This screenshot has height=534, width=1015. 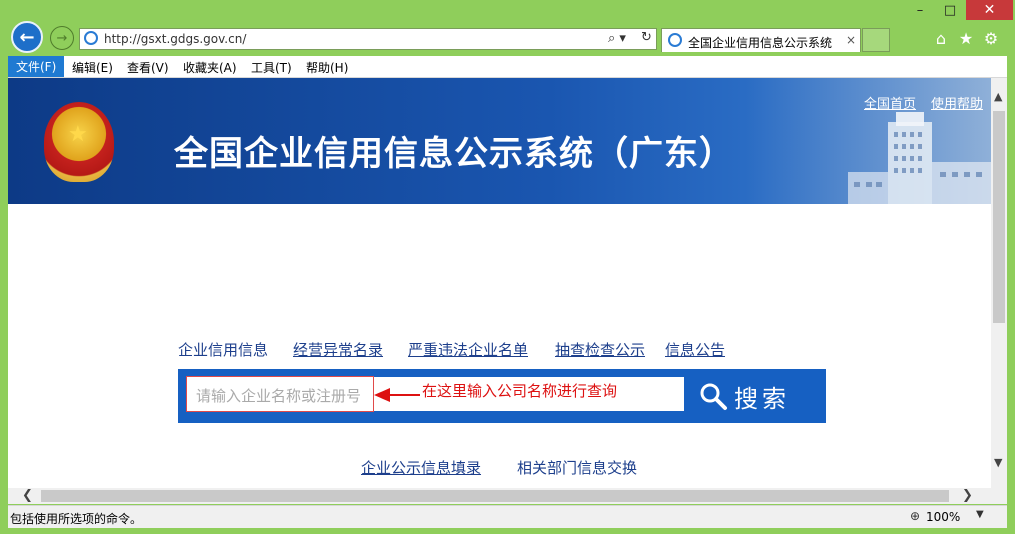 I want to click on close-window-button: ✕, so click(x=989, y=10).